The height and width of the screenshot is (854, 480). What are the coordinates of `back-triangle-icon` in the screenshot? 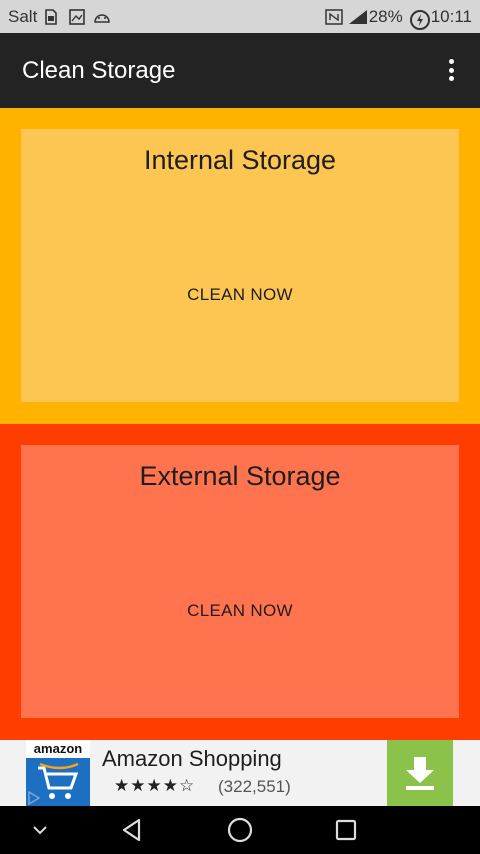 It's located at (131, 830).